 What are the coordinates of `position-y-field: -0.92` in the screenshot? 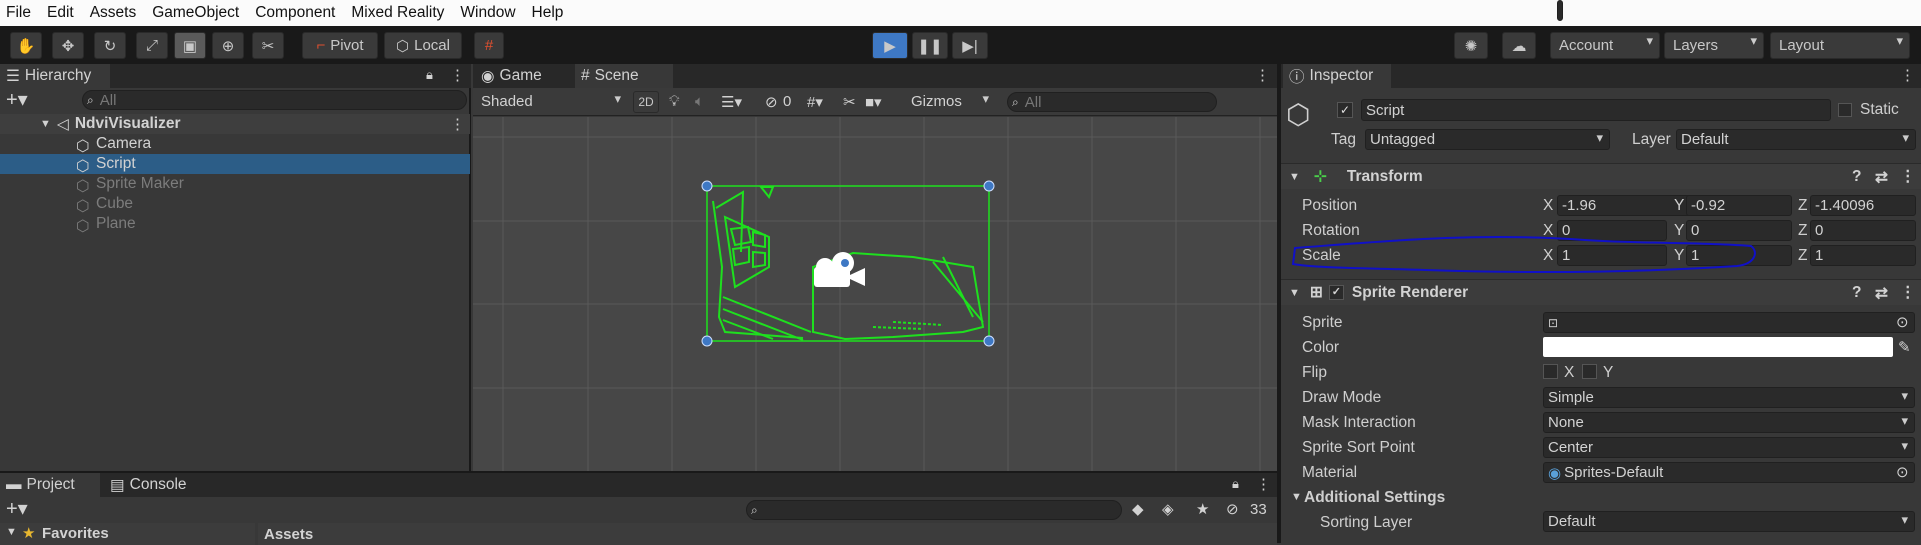 It's located at (1739, 205).